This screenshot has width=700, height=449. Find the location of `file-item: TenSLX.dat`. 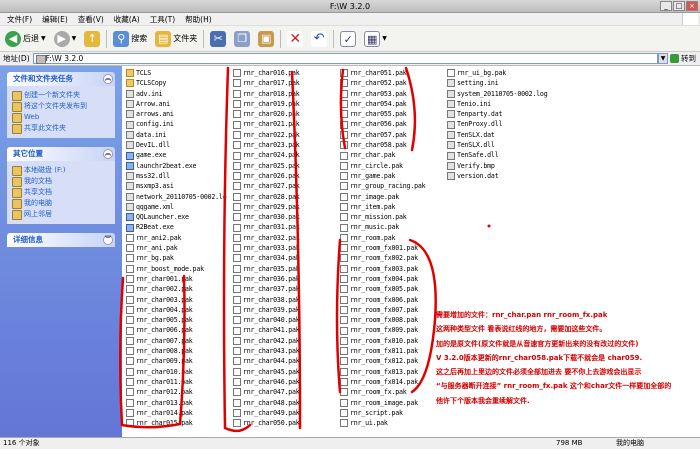

file-item: TenSLX.dat is located at coordinates (497, 135).